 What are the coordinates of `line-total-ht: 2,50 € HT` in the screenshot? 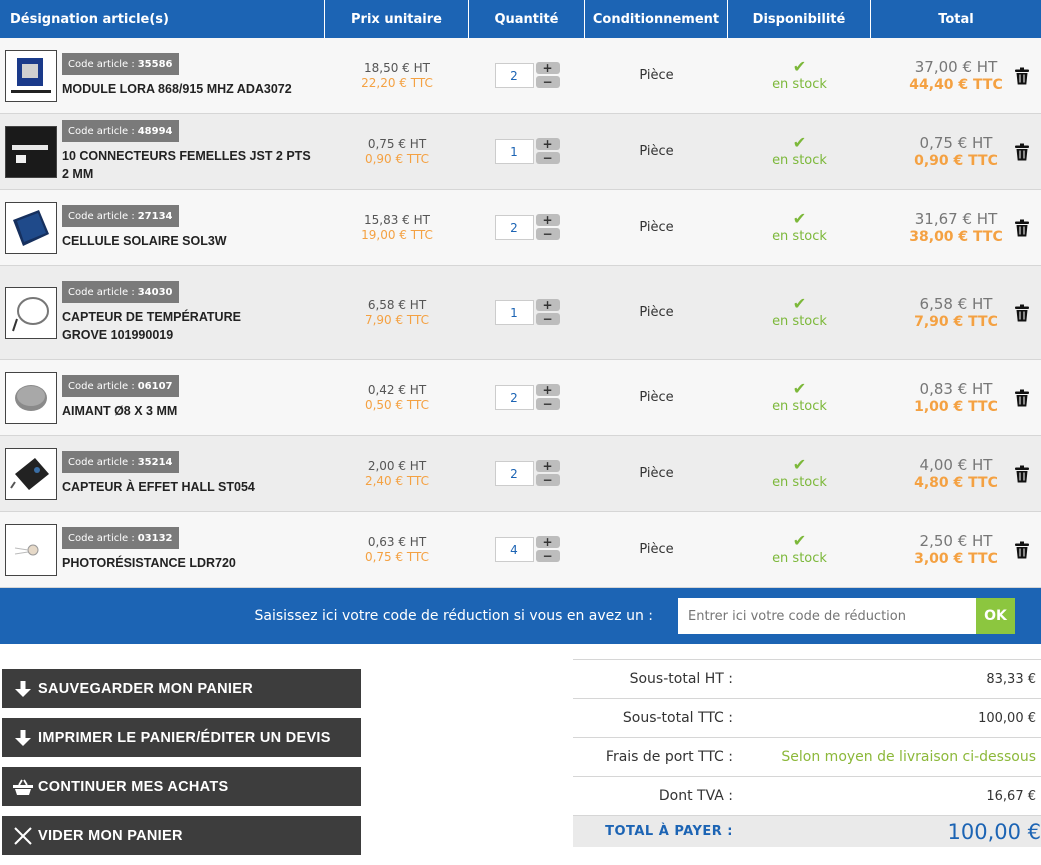 It's located at (956, 541).